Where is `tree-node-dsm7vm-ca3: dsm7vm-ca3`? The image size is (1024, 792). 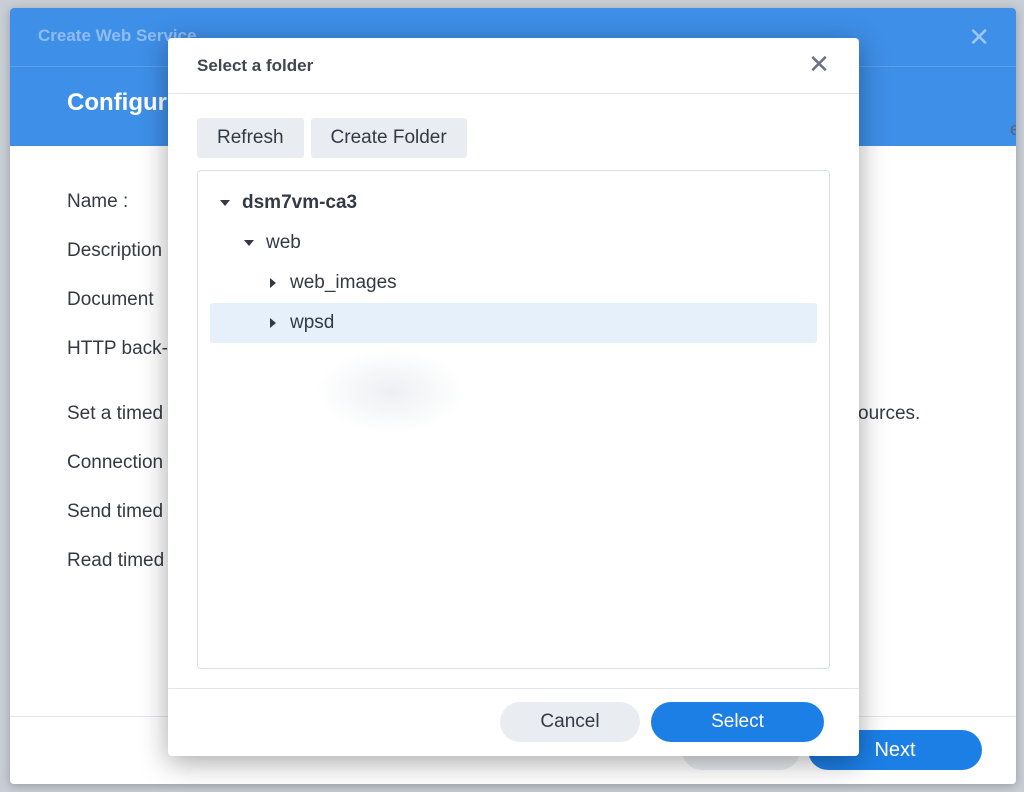
tree-node-dsm7vm-ca3: dsm7vm-ca3 is located at coordinates (287, 203).